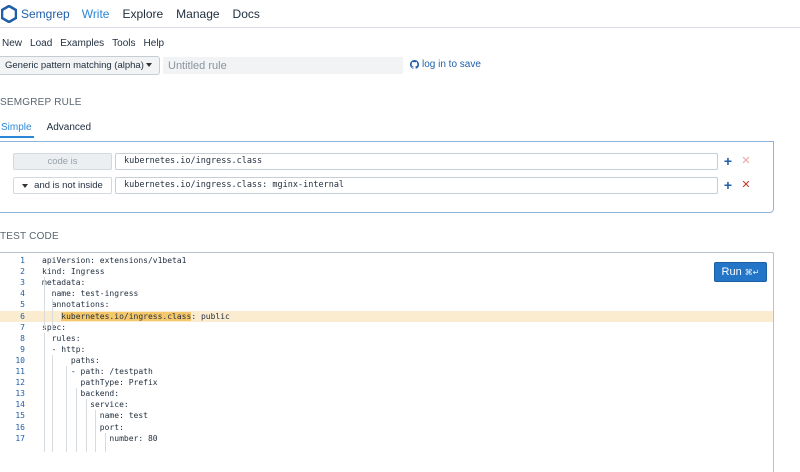  What do you see at coordinates (416, 161) in the screenshot?
I see `pattern-input: kubernetes.io/ingress.class` at bounding box center [416, 161].